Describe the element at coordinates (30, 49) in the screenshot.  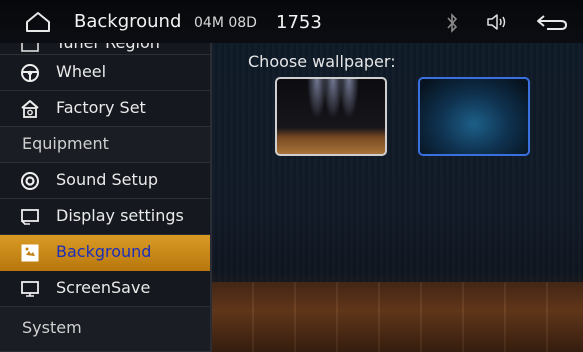
I see `radio-icon` at that location.